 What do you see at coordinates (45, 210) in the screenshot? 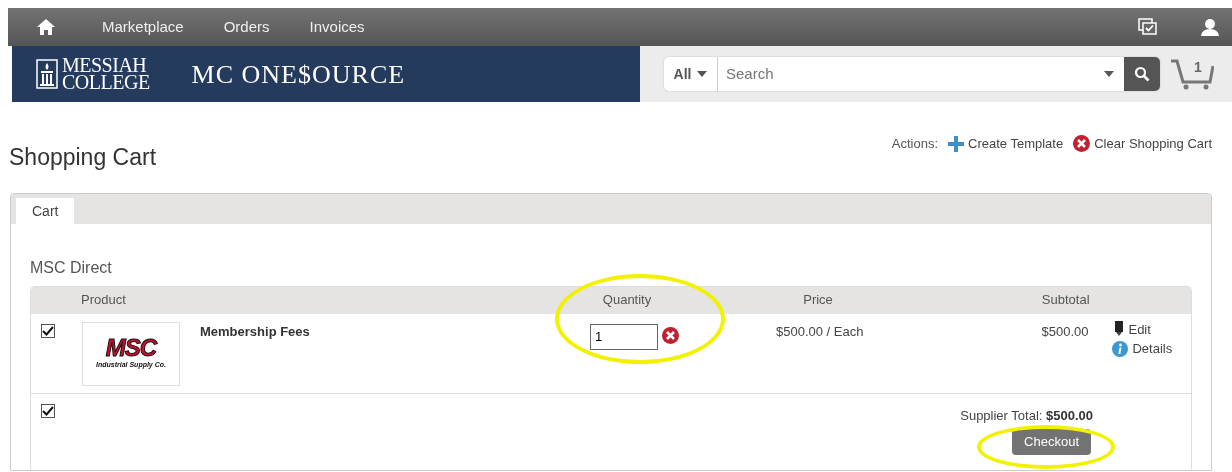
I see `tab: Cart` at bounding box center [45, 210].